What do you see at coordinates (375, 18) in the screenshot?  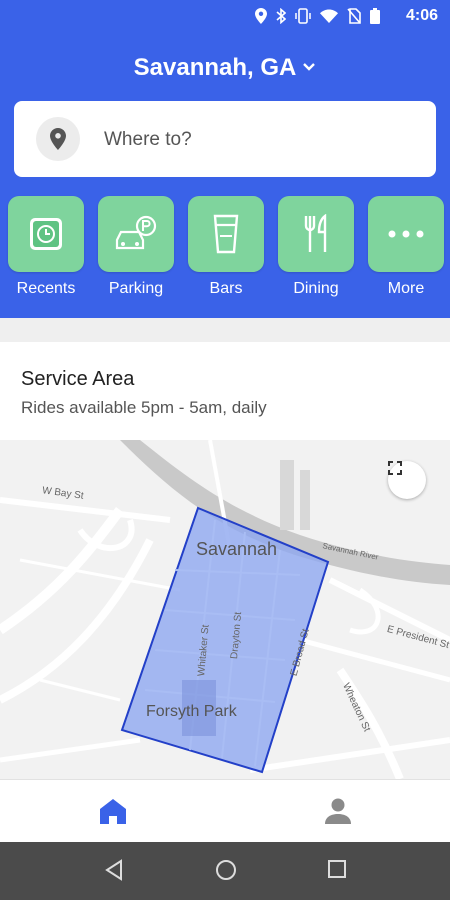 I see `battery-icon` at bounding box center [375, 18].